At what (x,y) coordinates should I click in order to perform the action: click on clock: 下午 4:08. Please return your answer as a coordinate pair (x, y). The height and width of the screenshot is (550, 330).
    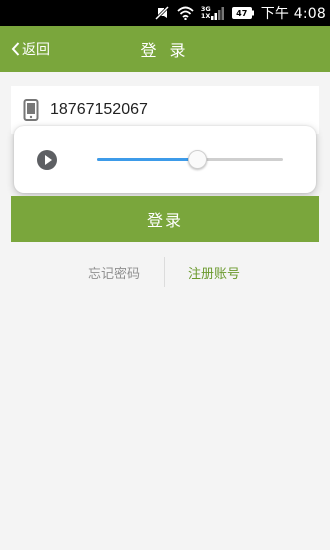
    Looking at the image, I should click on (293, 14).